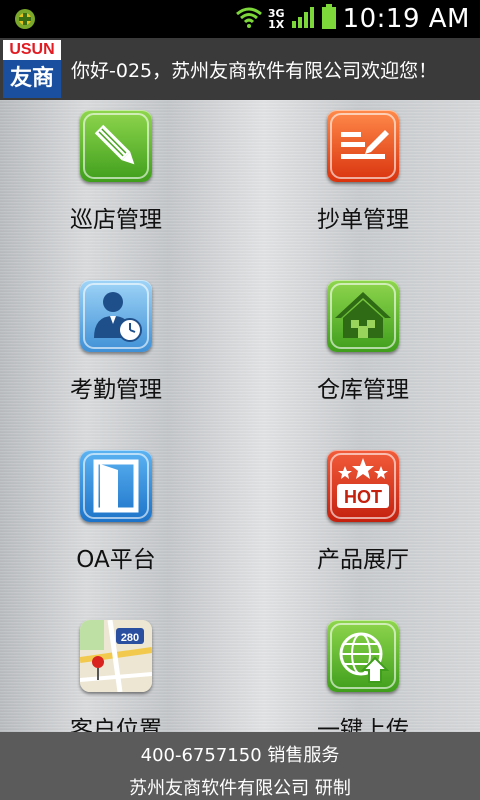  Describe the element at coordinates (116, 390) in the screenshot. I see `tile-label: 考勤管理` at that location.